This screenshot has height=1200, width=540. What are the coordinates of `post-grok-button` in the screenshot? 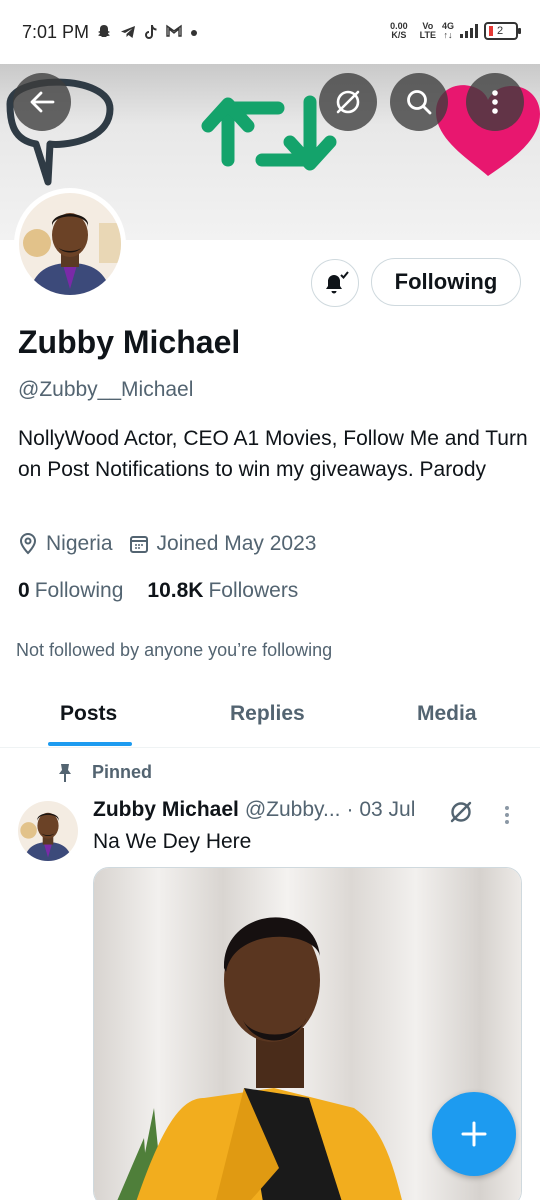 It's located at (461, 814).